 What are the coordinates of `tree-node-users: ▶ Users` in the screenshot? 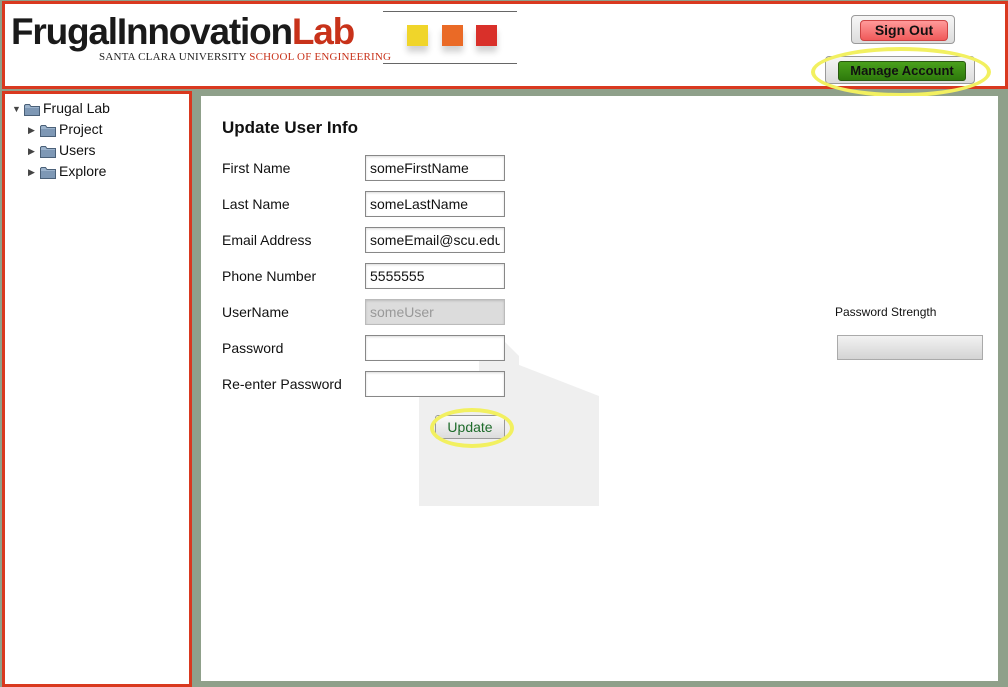 It's located at (62, 150).